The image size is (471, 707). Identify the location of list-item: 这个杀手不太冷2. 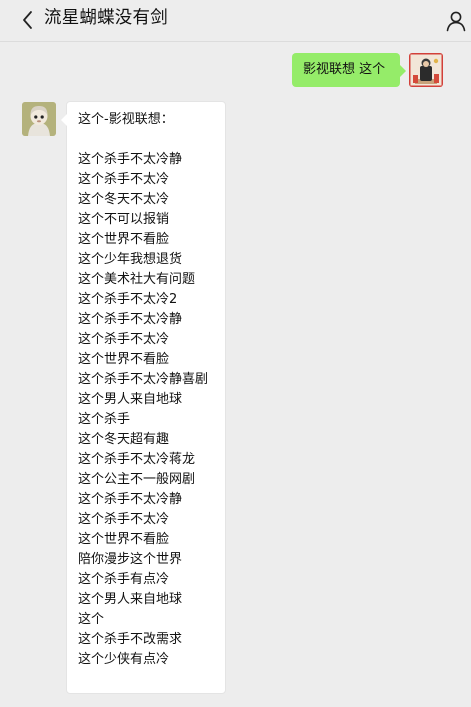
(128, 299).